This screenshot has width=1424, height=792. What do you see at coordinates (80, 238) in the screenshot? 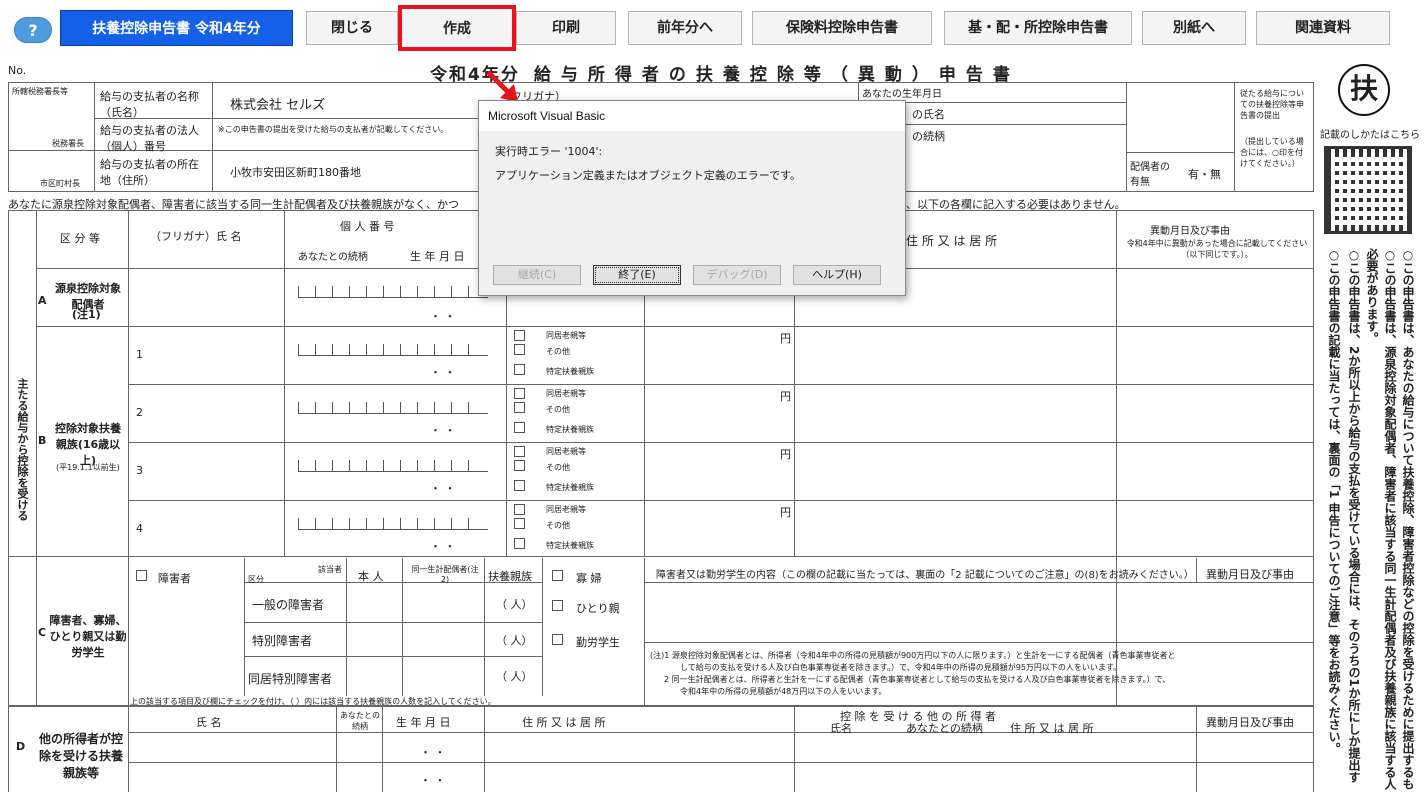
I see `category-header: 区 分 等` at bounding box center [80, 238].